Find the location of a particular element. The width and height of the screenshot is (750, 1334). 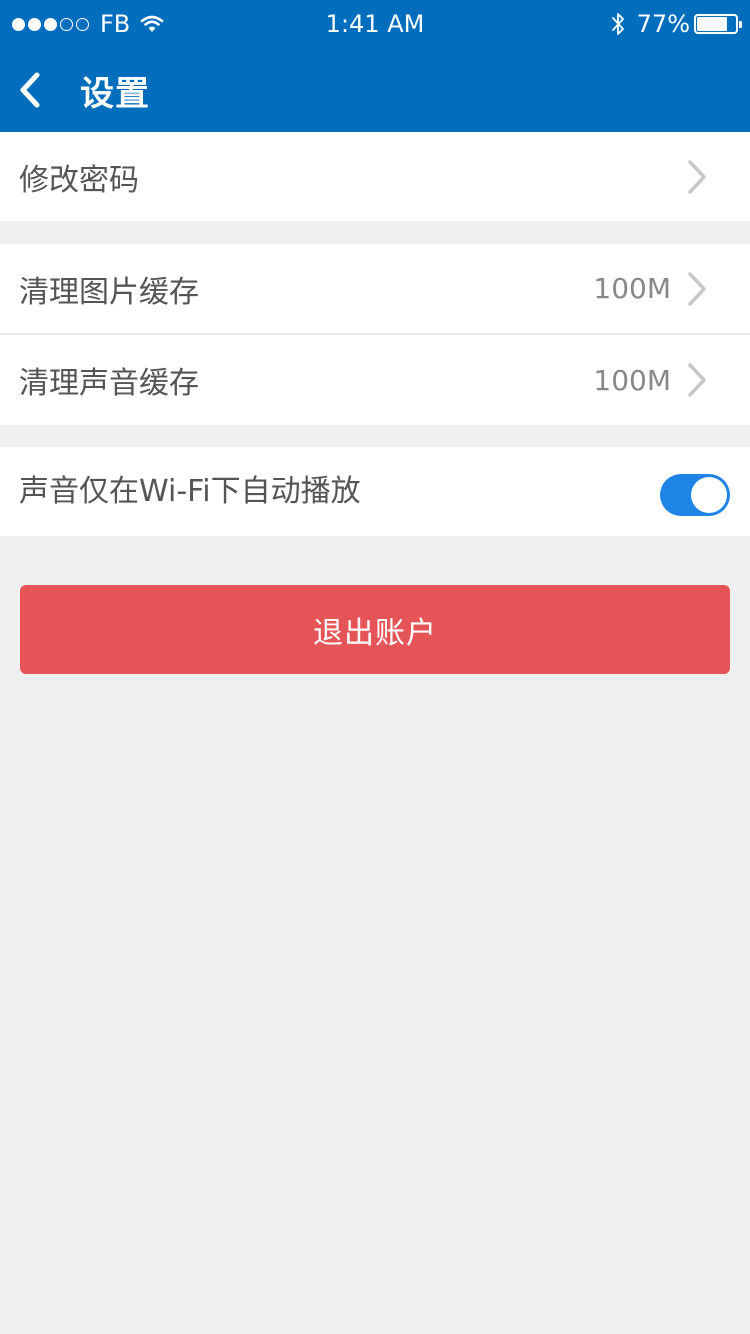

status-right: 77% is located at coordinates (676, 24).